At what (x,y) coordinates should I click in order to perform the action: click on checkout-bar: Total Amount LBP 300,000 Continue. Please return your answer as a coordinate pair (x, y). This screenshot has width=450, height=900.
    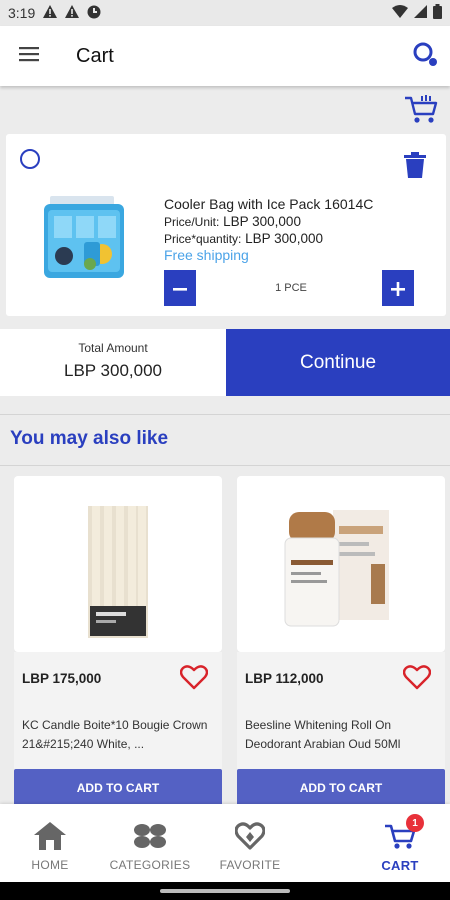
    Looking at the image, I should click on (225, 362).